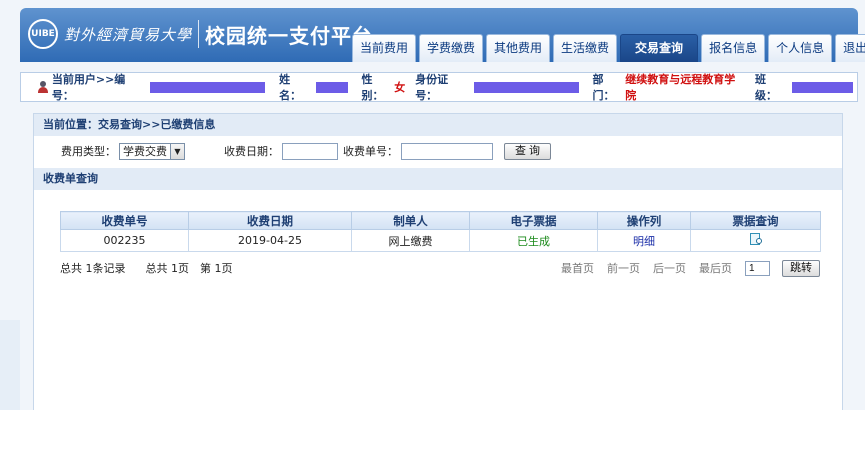 The height and width of the screenshot is (457, 865). Describe the element at coordinates (585, 48) in the screenshot. I see `tab-living-payment: 生活缴费` at that location.